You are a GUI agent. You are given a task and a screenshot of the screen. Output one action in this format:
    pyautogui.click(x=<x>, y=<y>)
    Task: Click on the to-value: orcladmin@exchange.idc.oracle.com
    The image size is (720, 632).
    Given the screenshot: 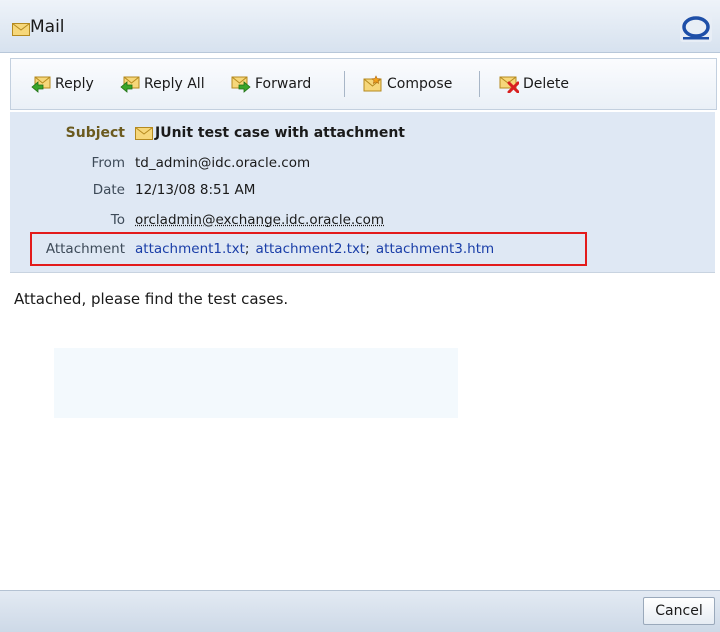 What is the action you would take?
    pyautogui.click(x=259, y=220)
    